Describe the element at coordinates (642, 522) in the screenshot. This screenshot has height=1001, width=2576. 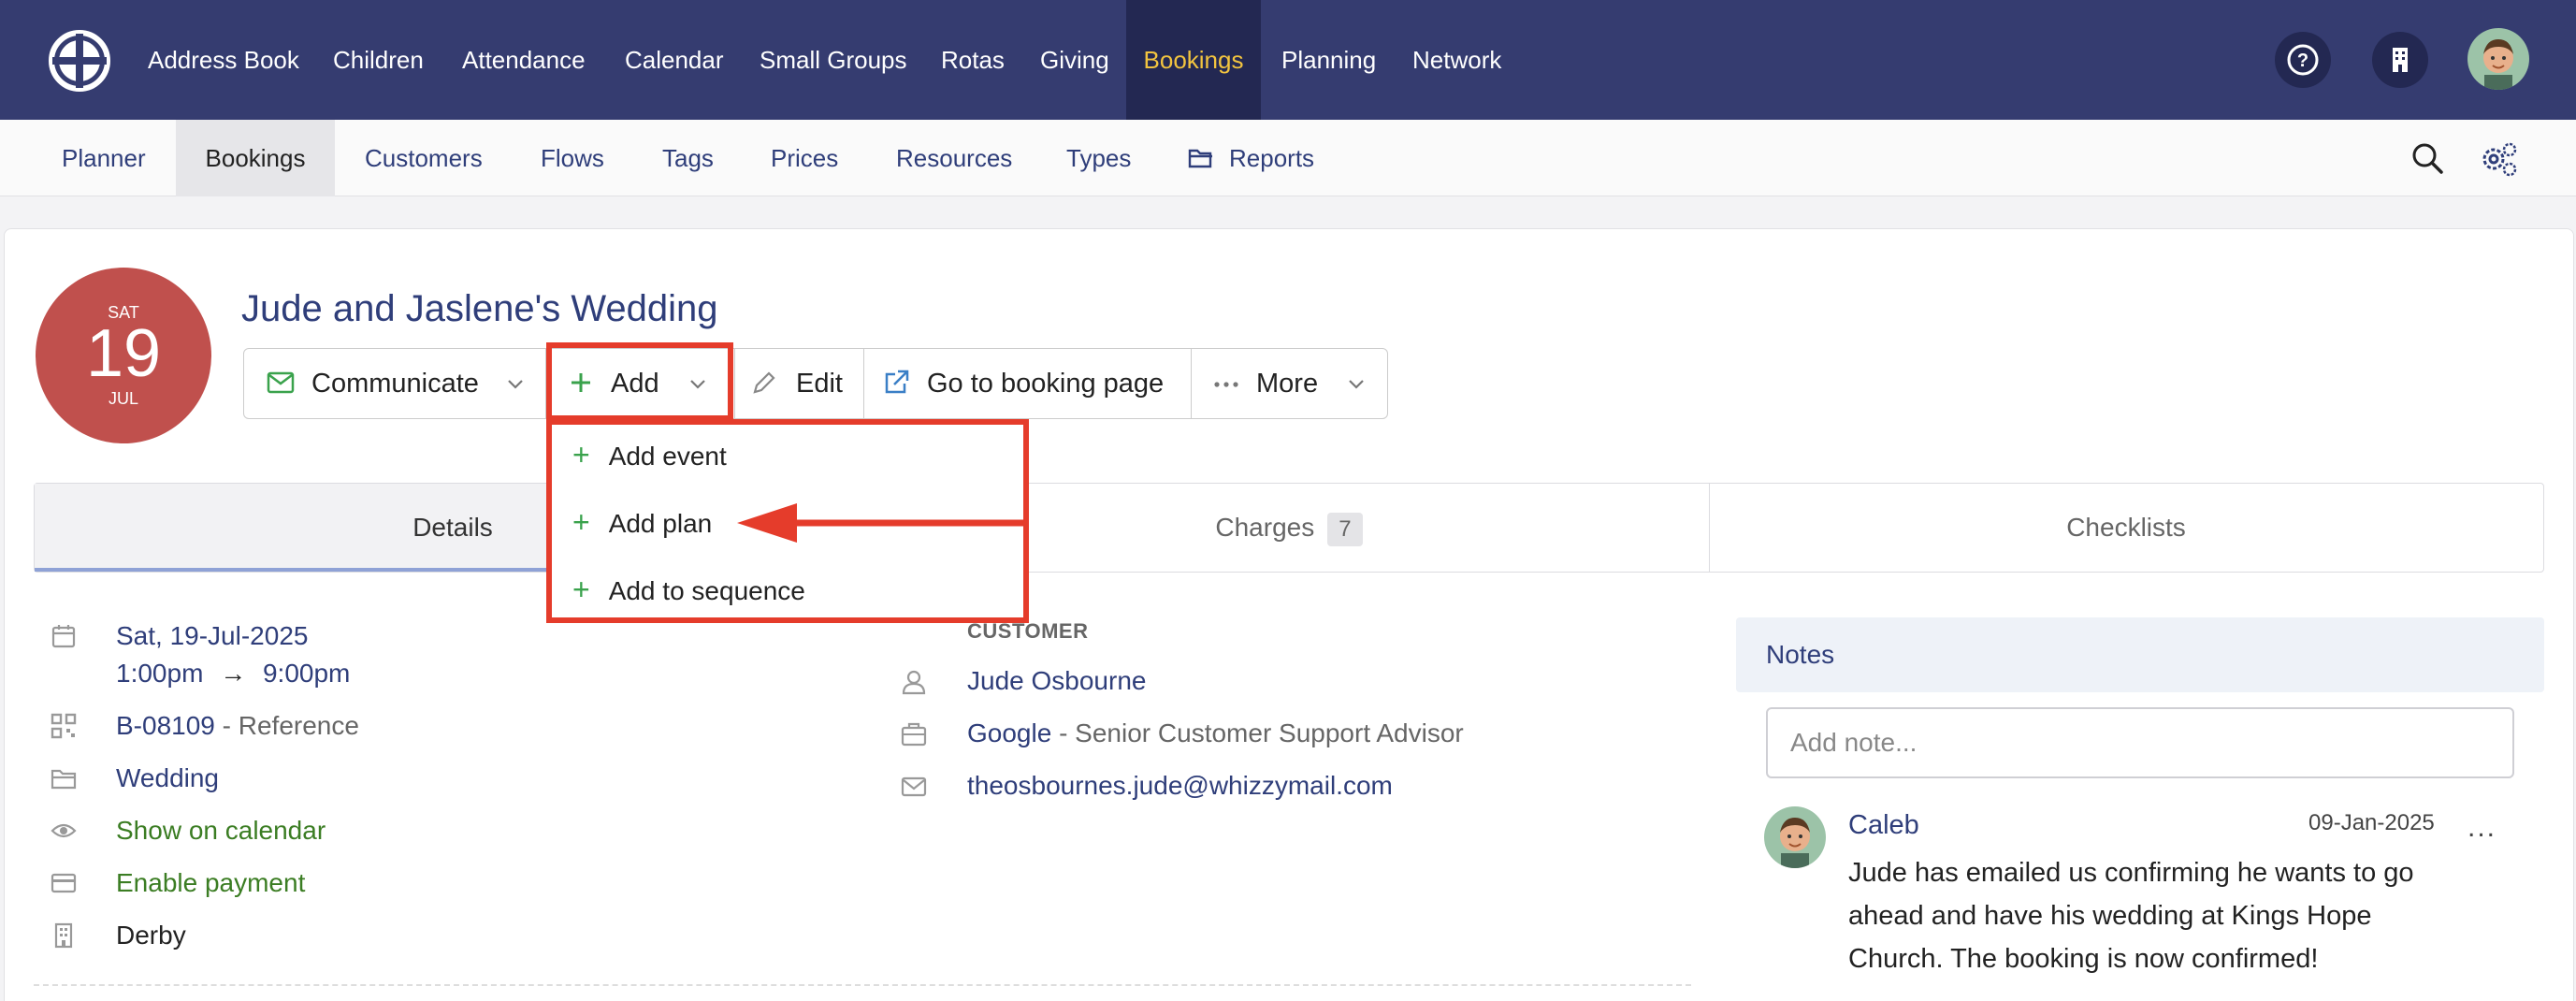
I see `menu-item-add-plan: + Add plan` at that location.